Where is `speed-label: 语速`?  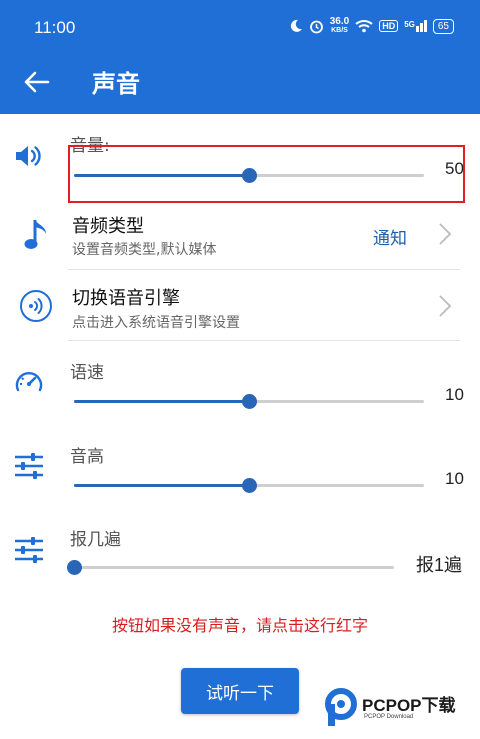
speed-label: 语速 is located at coordinates (87, 373).